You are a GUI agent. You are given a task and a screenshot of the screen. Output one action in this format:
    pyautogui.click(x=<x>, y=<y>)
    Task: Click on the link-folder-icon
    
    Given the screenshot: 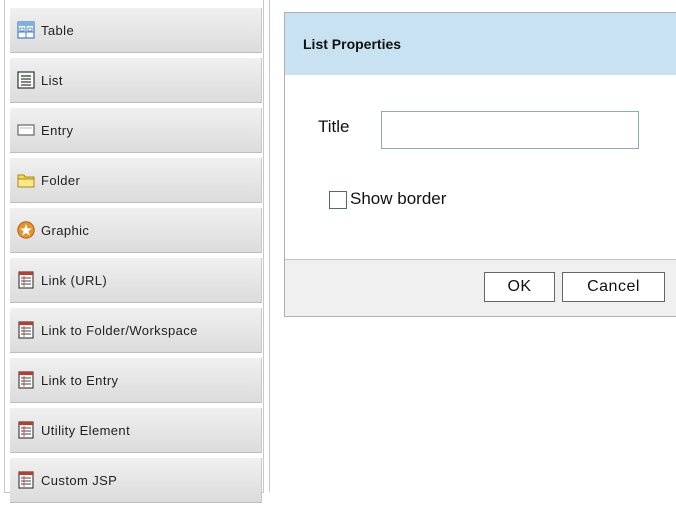 What is the action you would take?
    pyautogui.click(x=26, y=330)
    